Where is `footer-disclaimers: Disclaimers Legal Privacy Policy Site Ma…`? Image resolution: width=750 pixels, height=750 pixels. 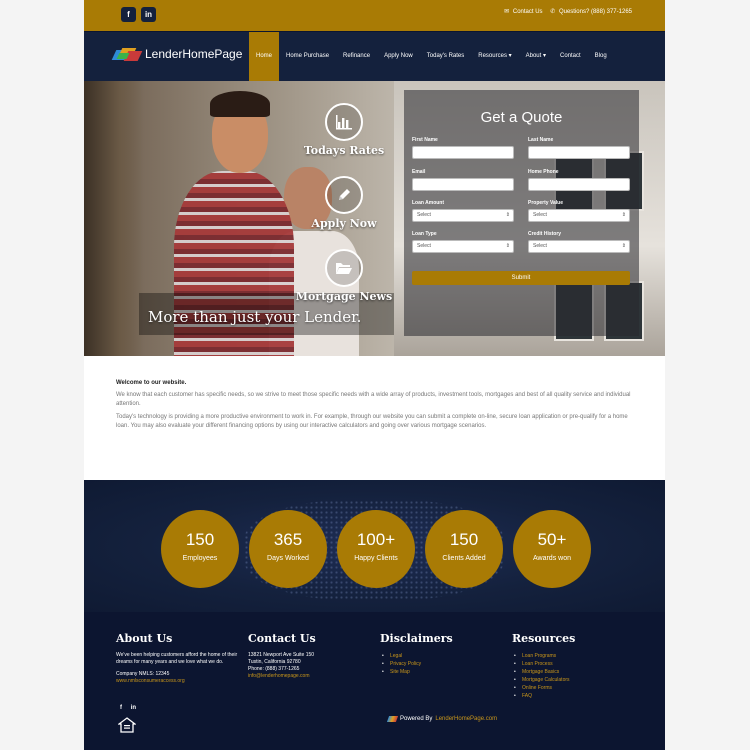 footer-disclaimers: Disclaimers Legal Privacy Policy Site Ma… is located at coordinates (445, 654).